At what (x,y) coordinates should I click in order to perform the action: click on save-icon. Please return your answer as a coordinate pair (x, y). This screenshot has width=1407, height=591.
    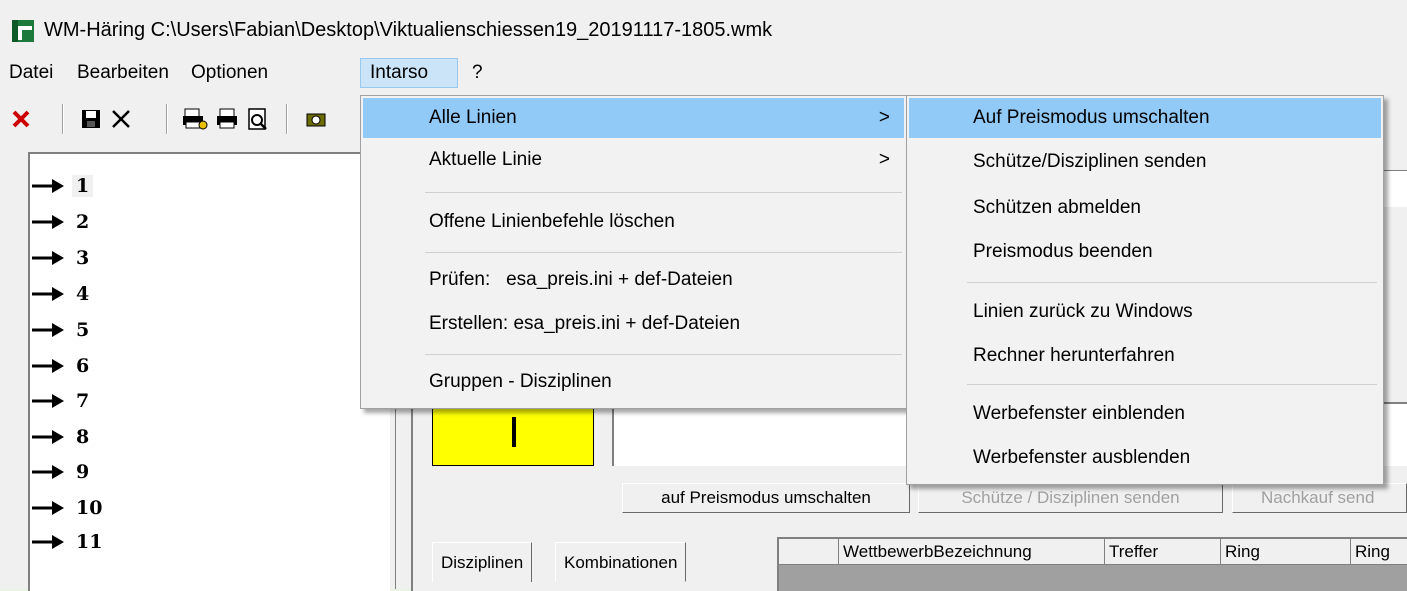
    Looking at the image, I should click on (91, 119).